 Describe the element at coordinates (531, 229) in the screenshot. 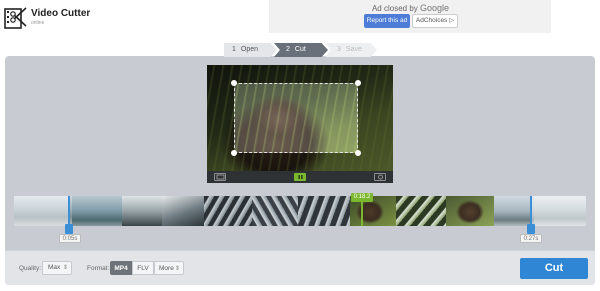

I see `end-marker-handle` at that location.